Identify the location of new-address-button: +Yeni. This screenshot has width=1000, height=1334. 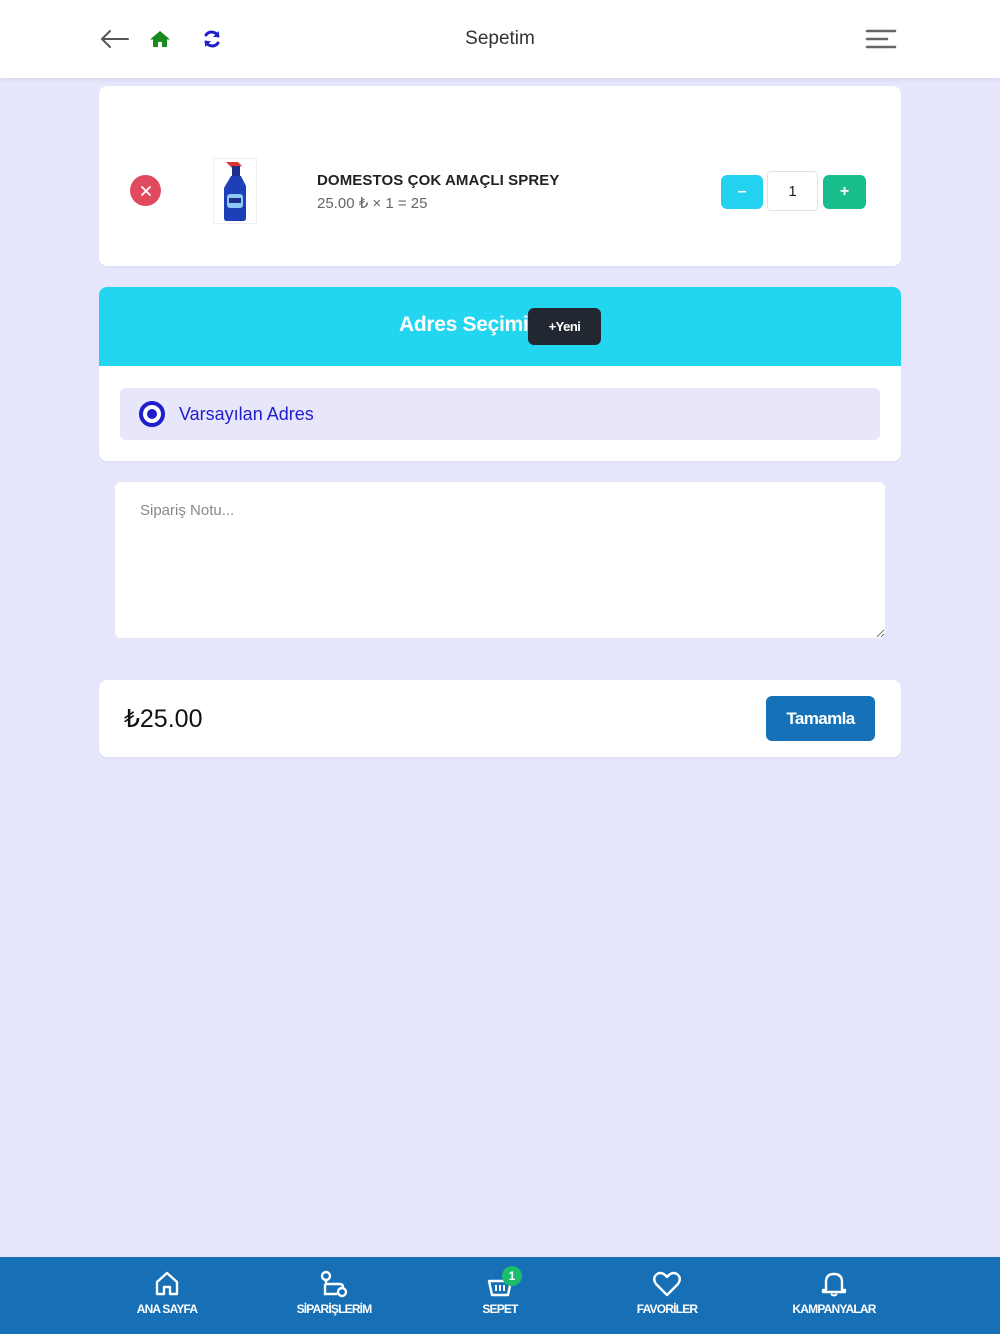
(564, 326).